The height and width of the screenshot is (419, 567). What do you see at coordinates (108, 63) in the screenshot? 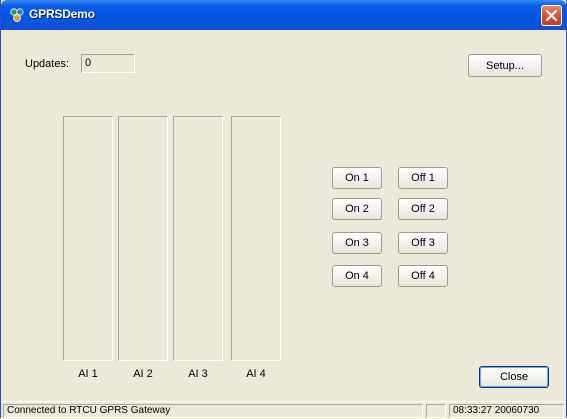
I see `updates-field: 0` at bounding box center [108, 63].